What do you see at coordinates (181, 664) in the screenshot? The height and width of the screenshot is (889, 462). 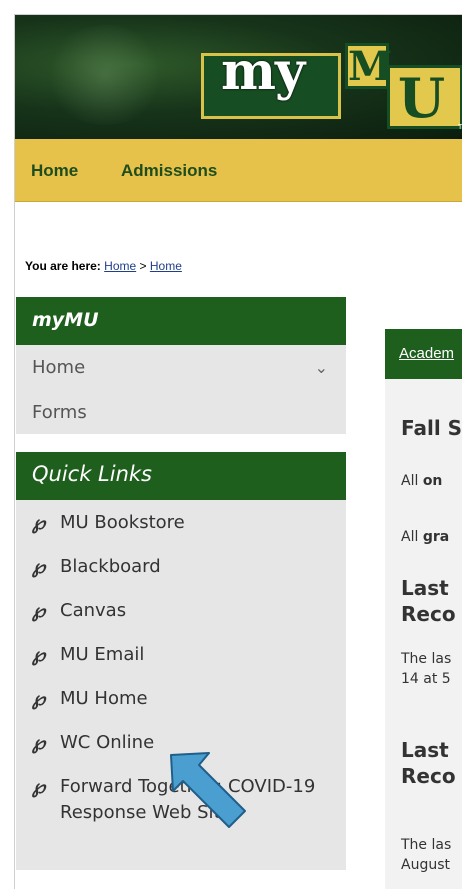 I see `quick-link-mu-email: ℘ MU Email` at bounding box center [181, 664].